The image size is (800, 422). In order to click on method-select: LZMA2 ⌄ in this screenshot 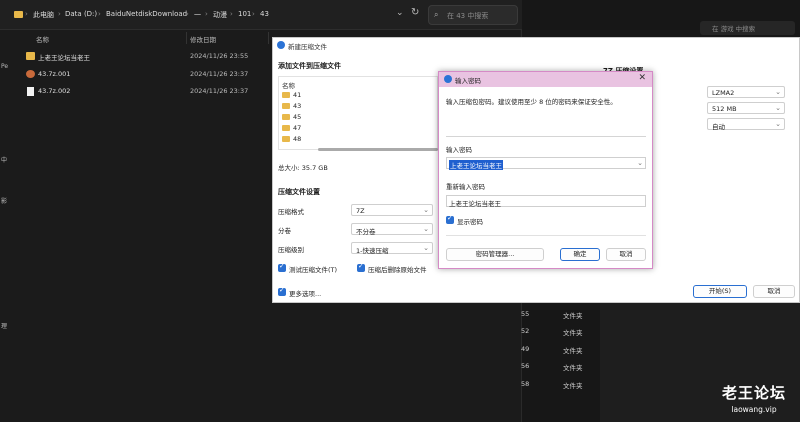, I will do `click(746, 92)`.